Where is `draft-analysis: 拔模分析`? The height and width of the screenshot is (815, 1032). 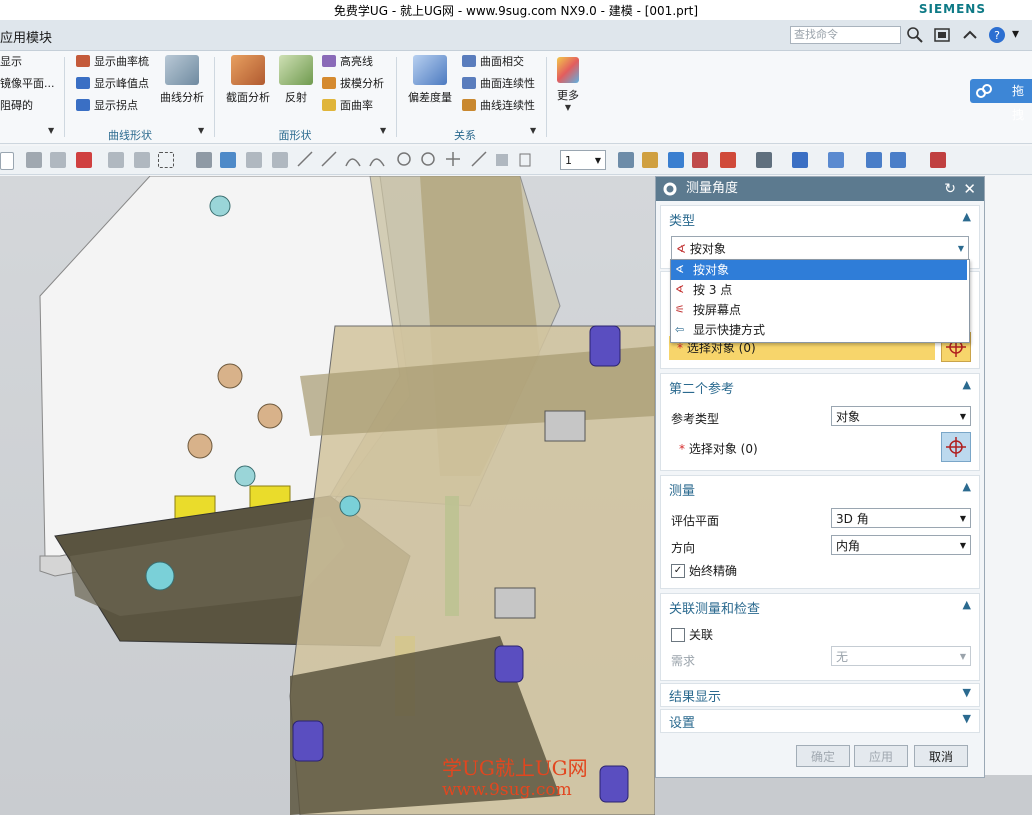 draft-analysis: 拔模分析 is located at coordinates (353, 84).